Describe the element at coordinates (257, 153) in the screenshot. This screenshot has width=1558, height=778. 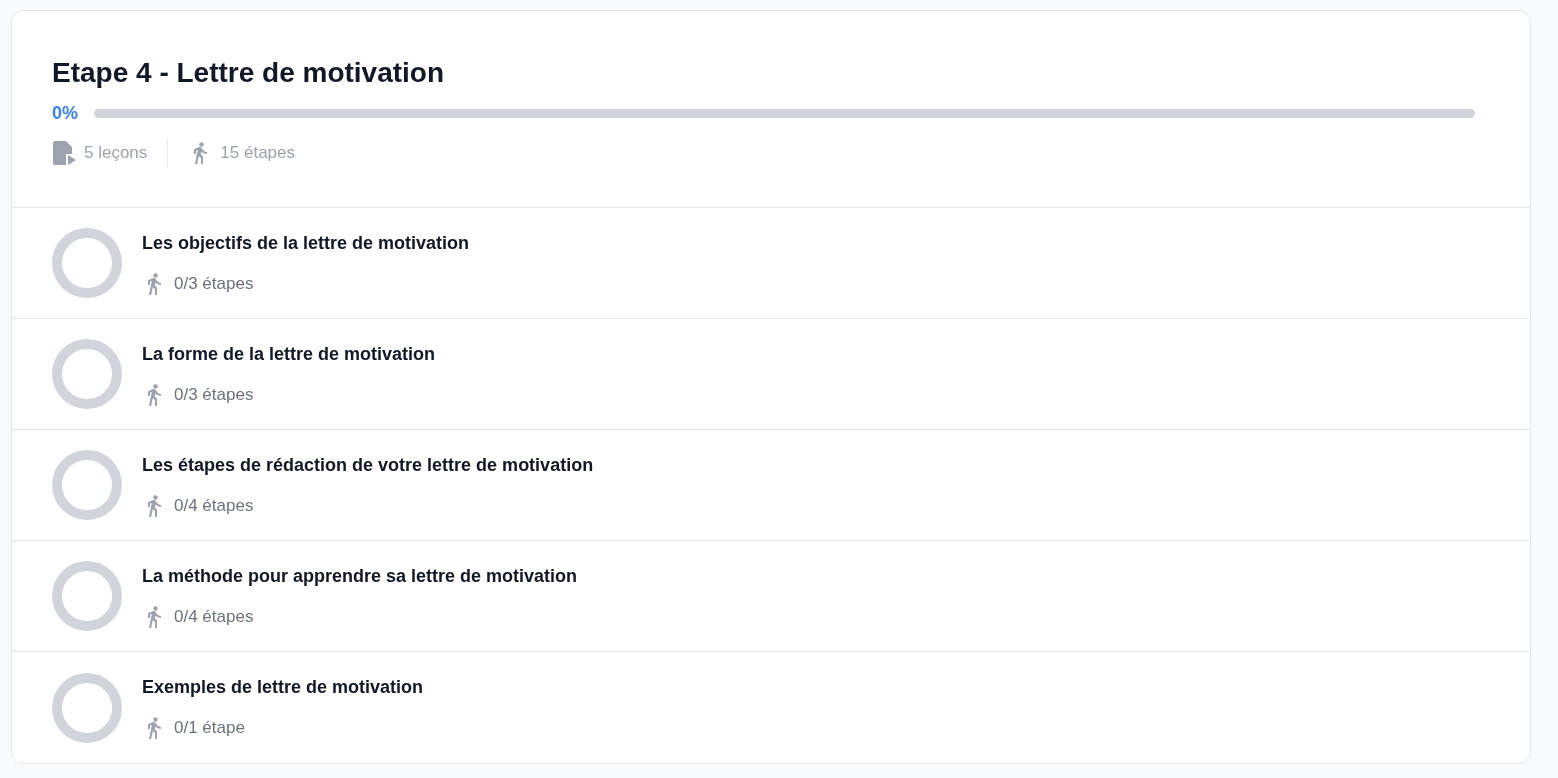
I see `steps-count: 15 étapes` at that location.